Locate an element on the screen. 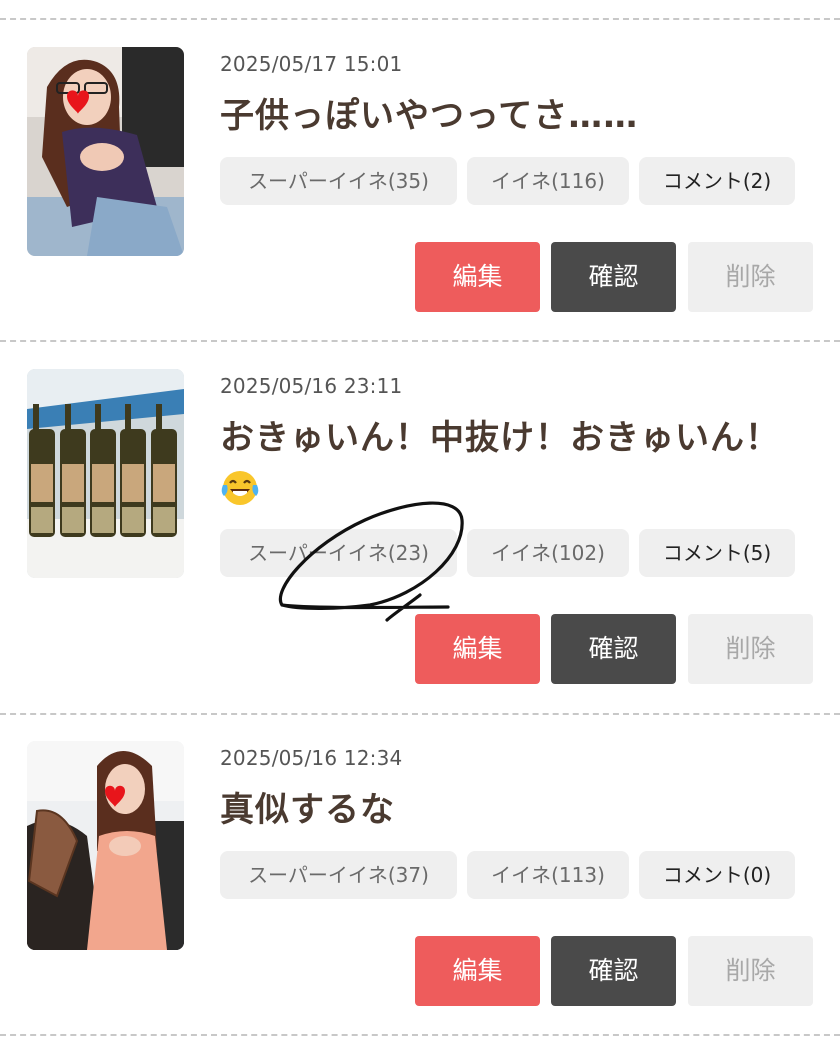  comment-count: コメント(0) is located at coordinates (717, 875).